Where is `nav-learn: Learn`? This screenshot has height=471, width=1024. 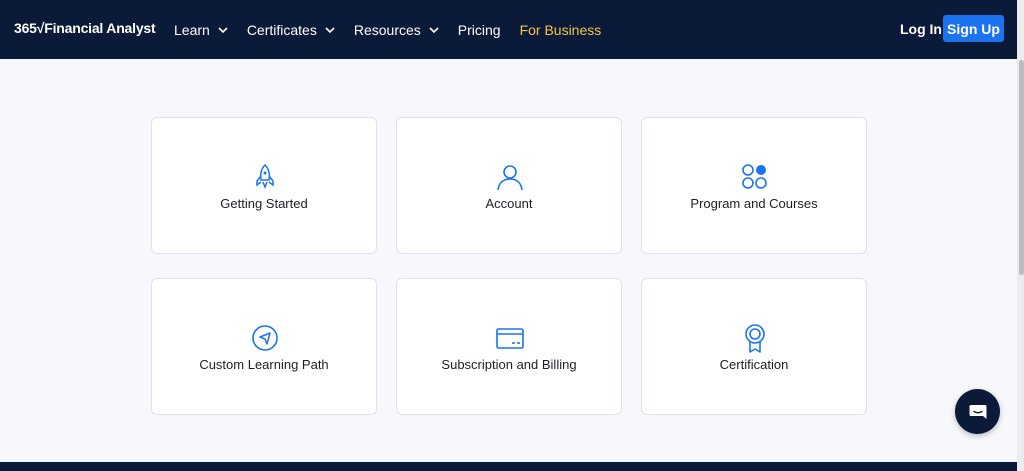
nav-learn: Learn is located at coordinates (201, 30).